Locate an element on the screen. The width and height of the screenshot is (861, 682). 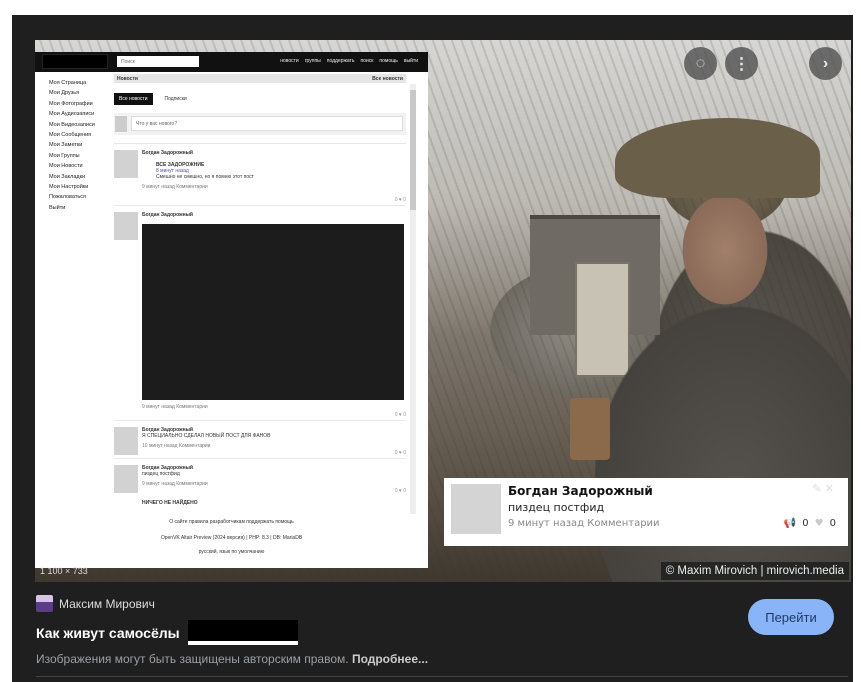
card-author: Богдан Задорожный is located at coordinates (580, 491).